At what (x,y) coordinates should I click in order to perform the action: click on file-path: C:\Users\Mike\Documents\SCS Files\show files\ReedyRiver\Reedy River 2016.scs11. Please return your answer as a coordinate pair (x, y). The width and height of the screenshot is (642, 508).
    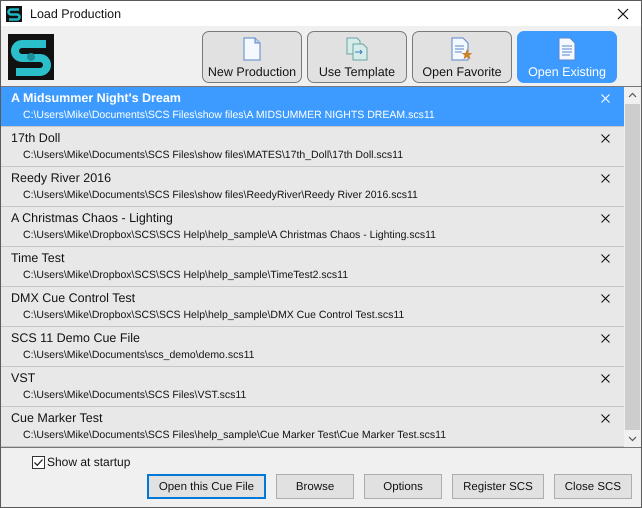
    Looking at the image, I should click on (220, 195).